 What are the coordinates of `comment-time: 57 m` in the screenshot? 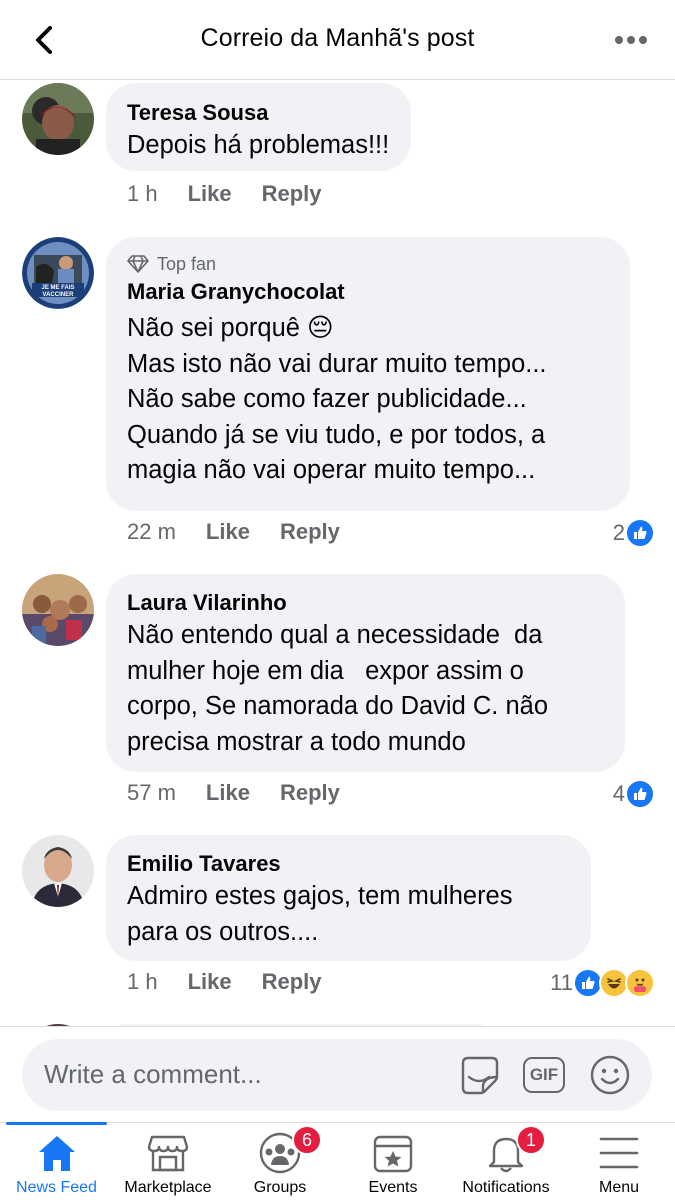 It's located at (151, 793).